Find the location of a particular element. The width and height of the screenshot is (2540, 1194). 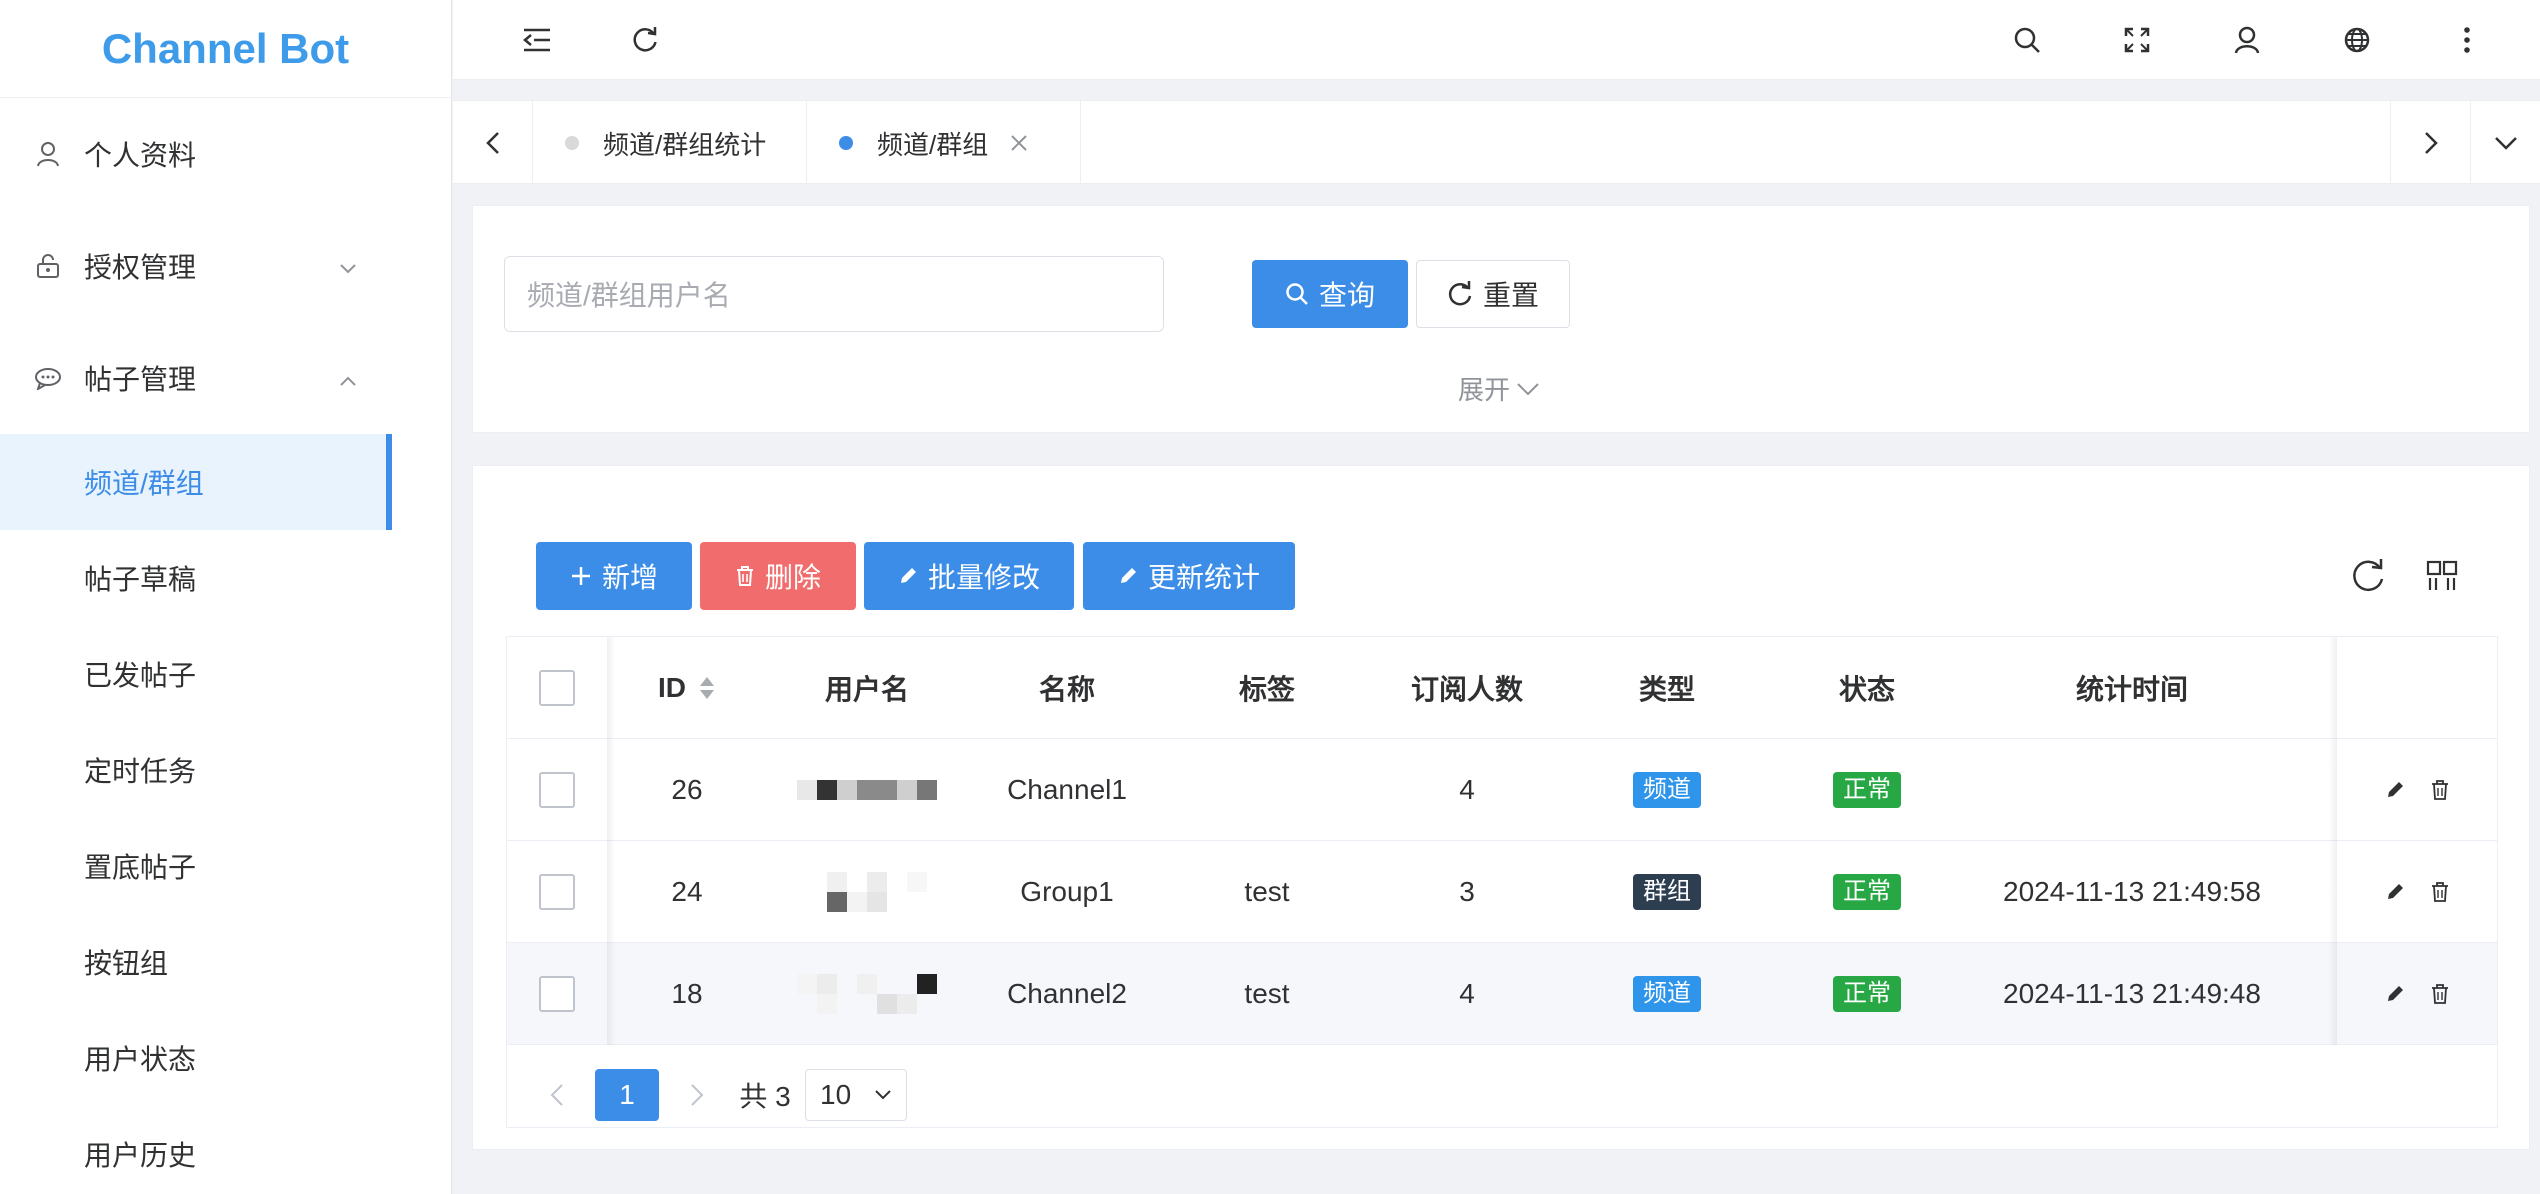

chat-icon is located at coordinates (48, 378).